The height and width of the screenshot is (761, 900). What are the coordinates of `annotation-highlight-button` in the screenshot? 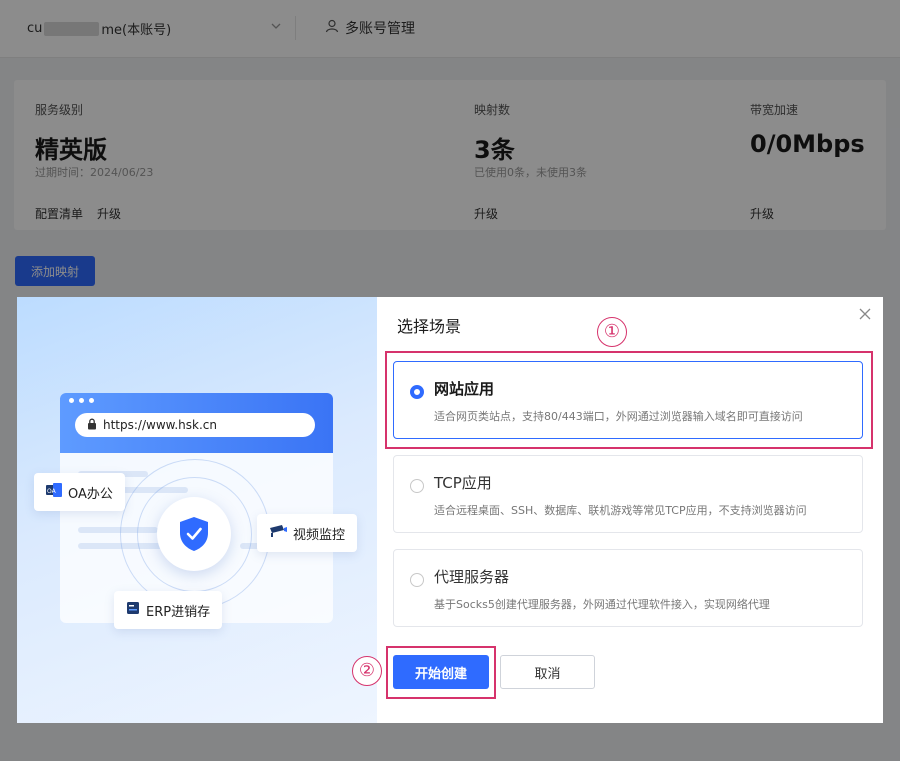 It's located at (441, 672).